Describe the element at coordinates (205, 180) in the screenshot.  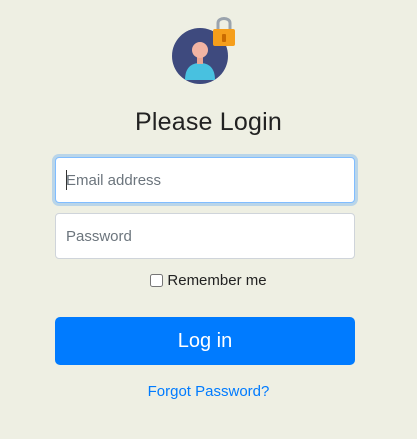
I see `email-field` at that location.